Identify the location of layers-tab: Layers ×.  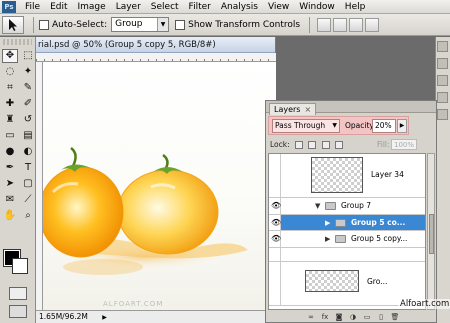
(293, 109).